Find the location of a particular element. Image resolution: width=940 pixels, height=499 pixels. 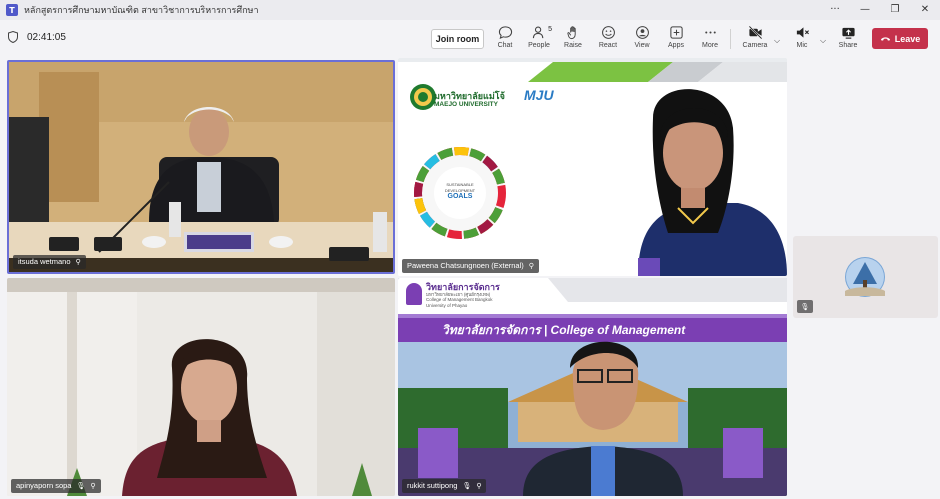

more-dots-icon is located at coordinates (710, 32).